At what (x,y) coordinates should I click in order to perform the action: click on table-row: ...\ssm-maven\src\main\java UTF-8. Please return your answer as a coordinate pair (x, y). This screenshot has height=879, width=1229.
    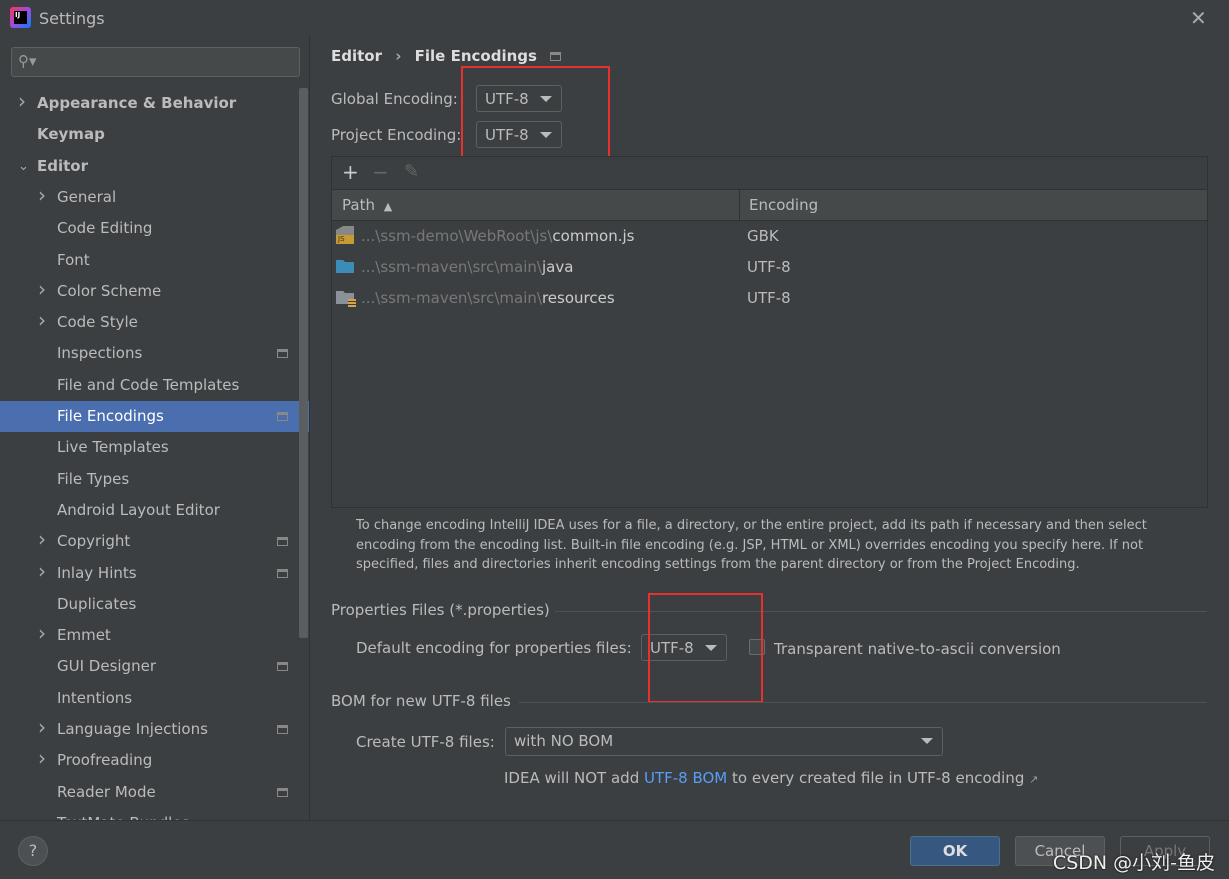
    Looking at the image, I should click on (769, 267).